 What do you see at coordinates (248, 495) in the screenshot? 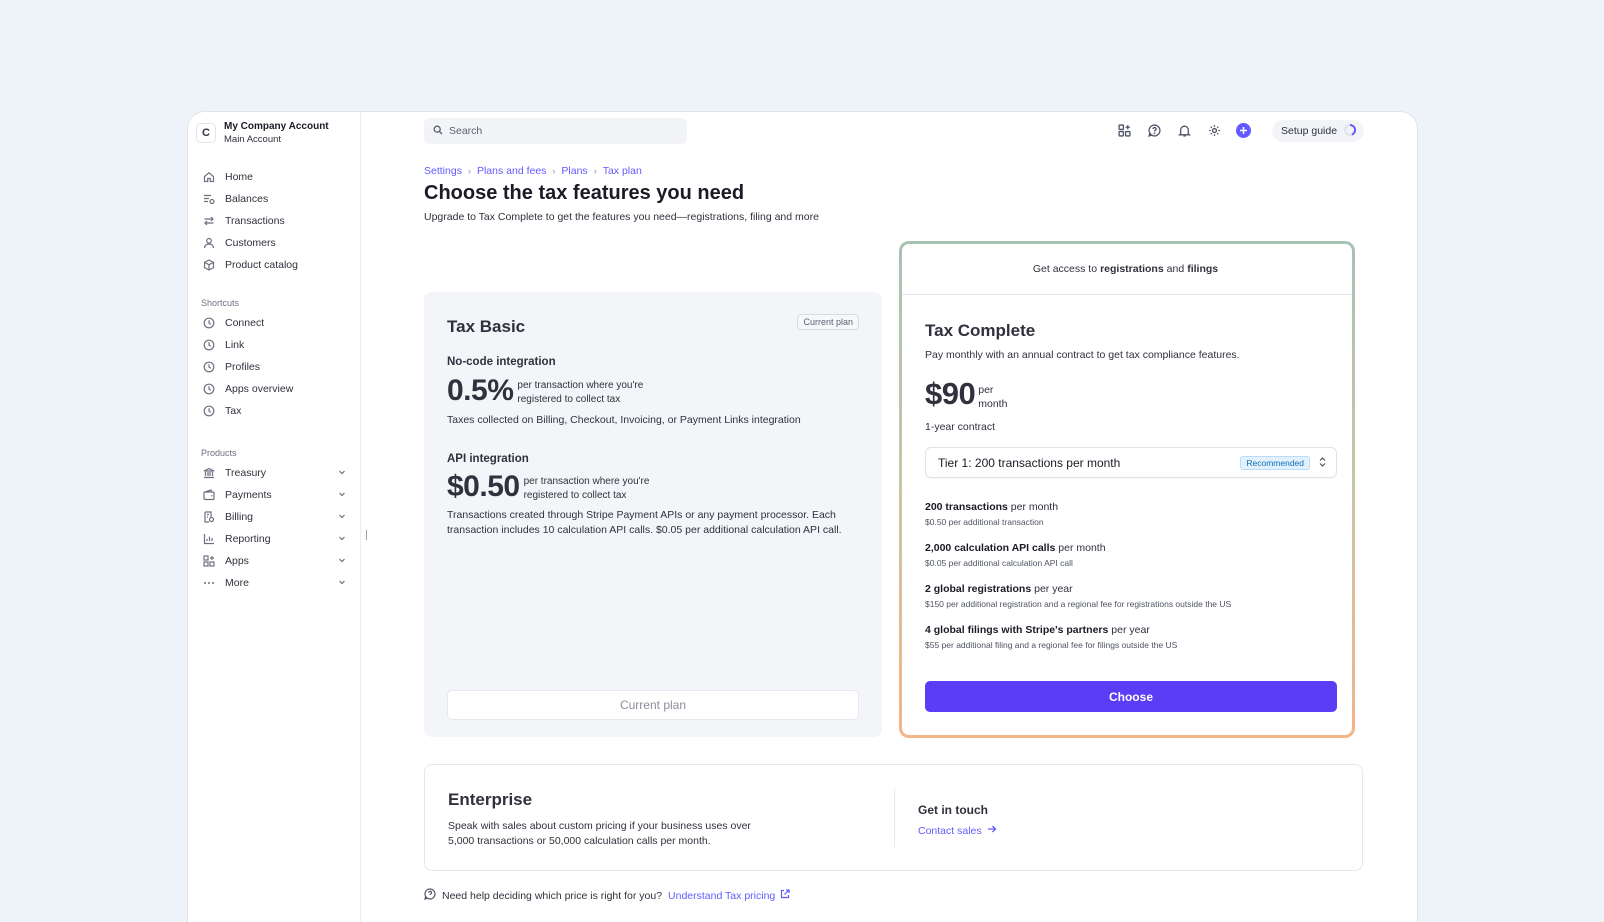
I see `sidebar-item-label: Payments` at bounding box center [248, 495].